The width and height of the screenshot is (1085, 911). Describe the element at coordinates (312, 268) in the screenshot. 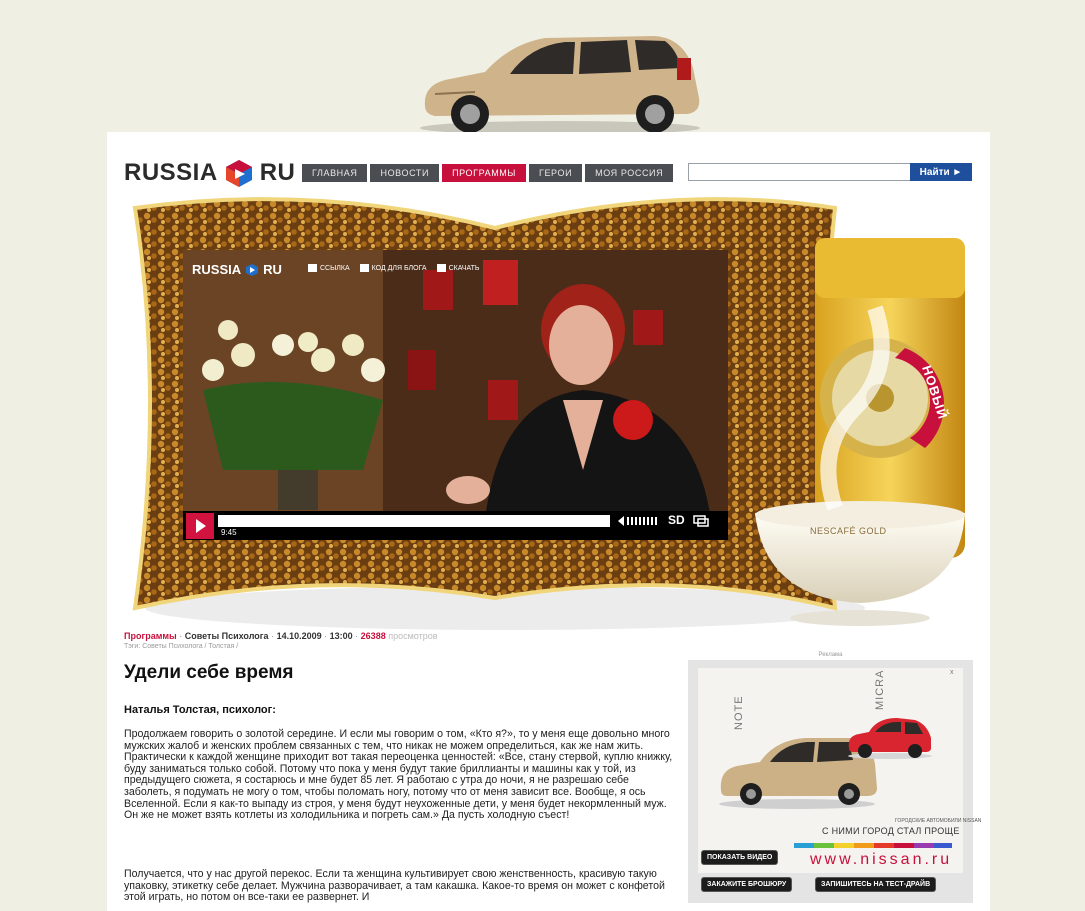

I see `link-icon` at that location.